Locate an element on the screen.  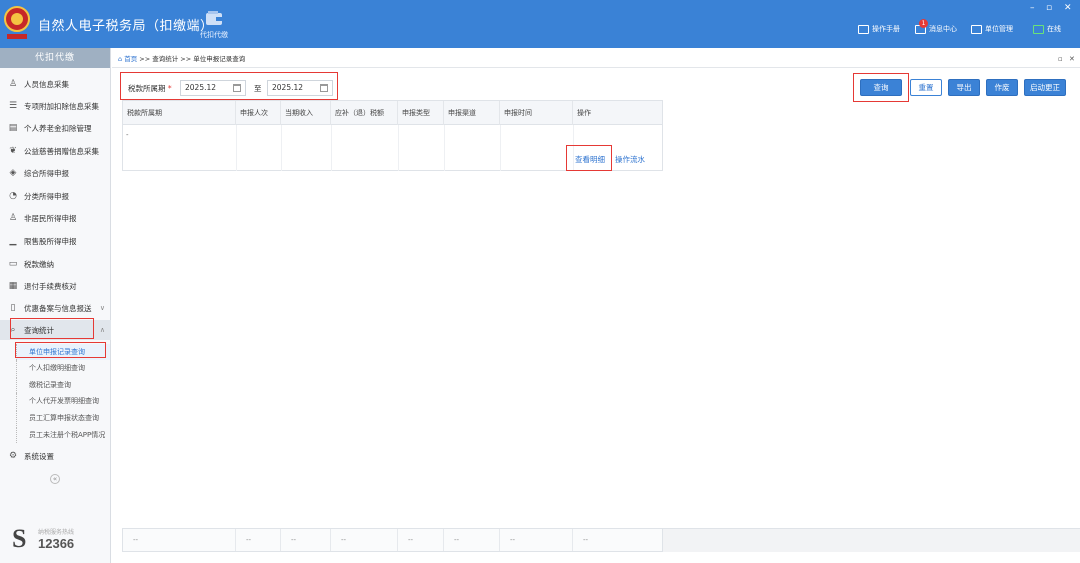
top-nav-withholding: 代扣代缴 is located at coordinates (214, 25).